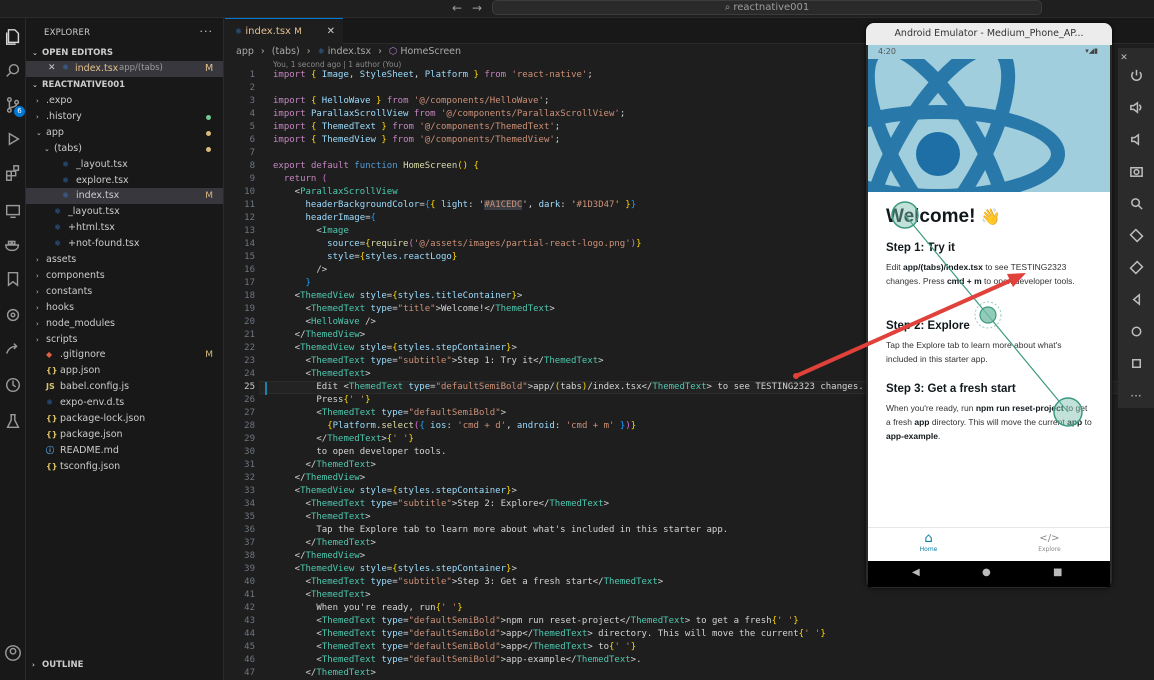 The width and height of the screenshot is (1154, 680). I want to click on outline-header: › OUTLINE, so click(57, 665).